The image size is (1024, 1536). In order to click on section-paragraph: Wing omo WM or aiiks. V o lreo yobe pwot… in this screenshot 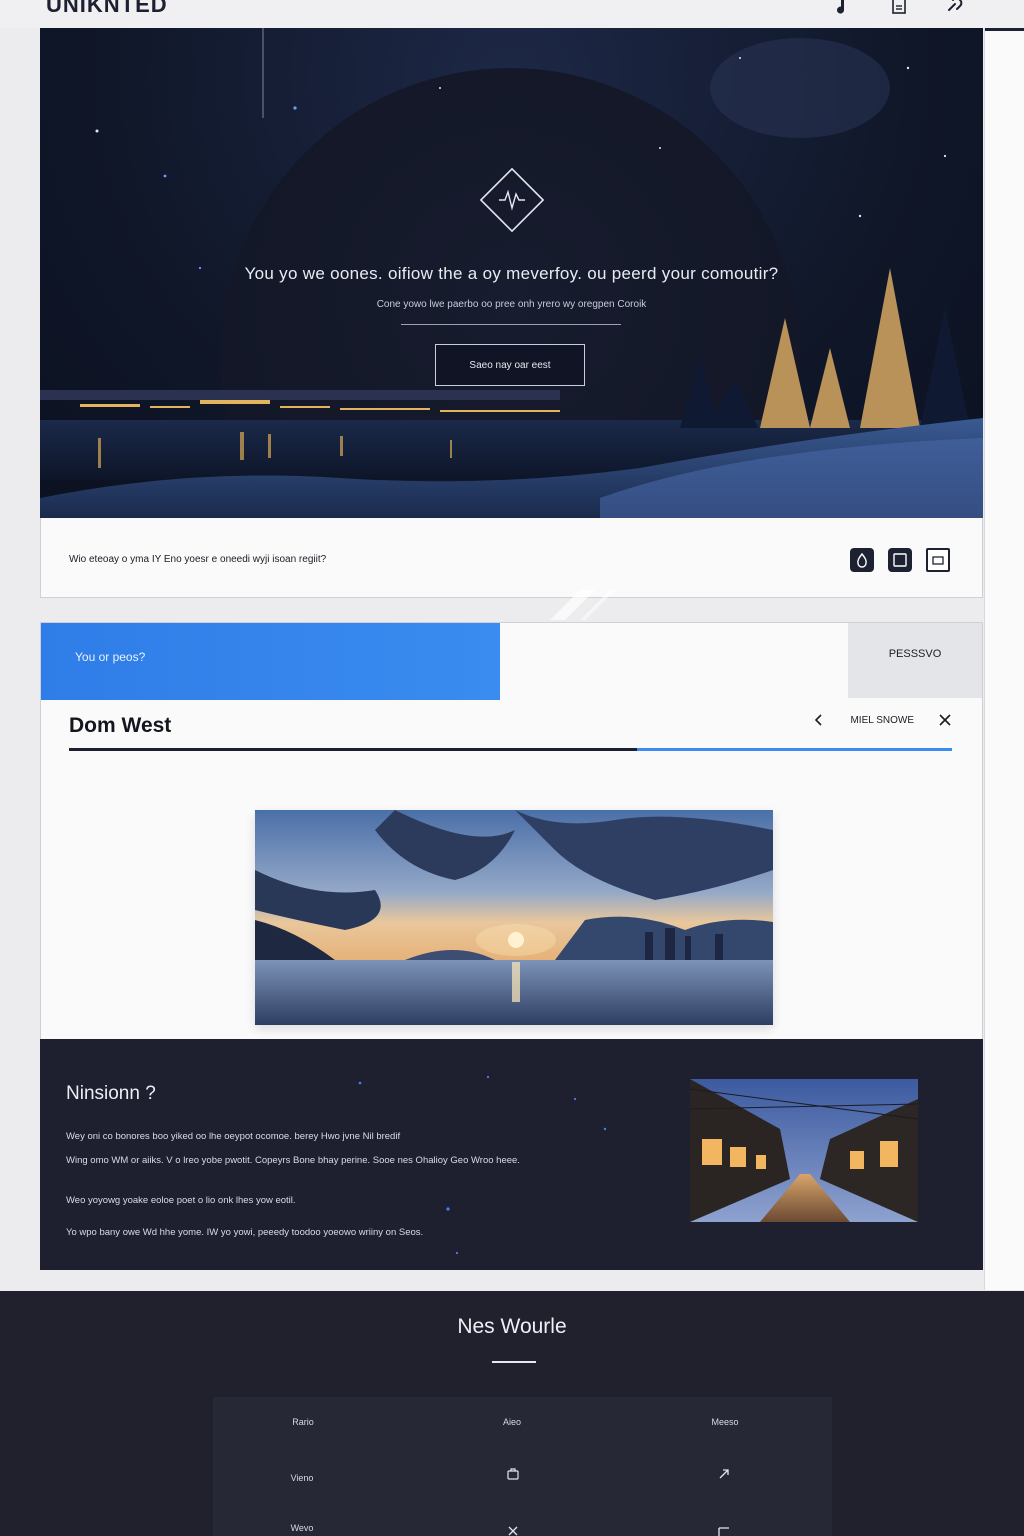, I will do `click(293, 1160)`.